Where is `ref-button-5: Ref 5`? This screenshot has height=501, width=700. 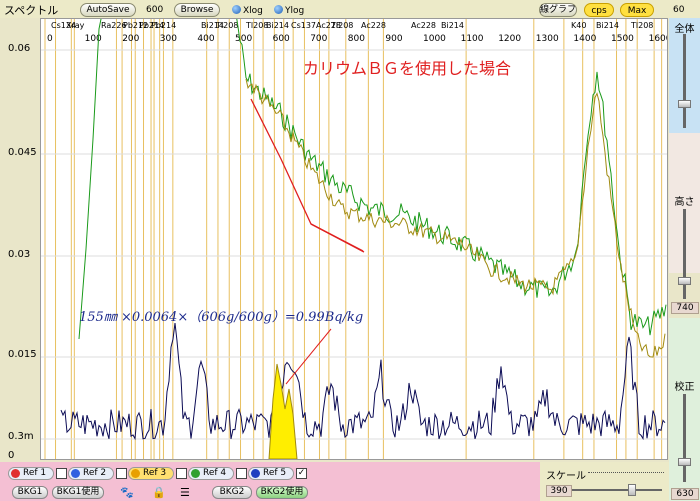 ref-button-5: Ref 5 is located at coordinates (271, 473).